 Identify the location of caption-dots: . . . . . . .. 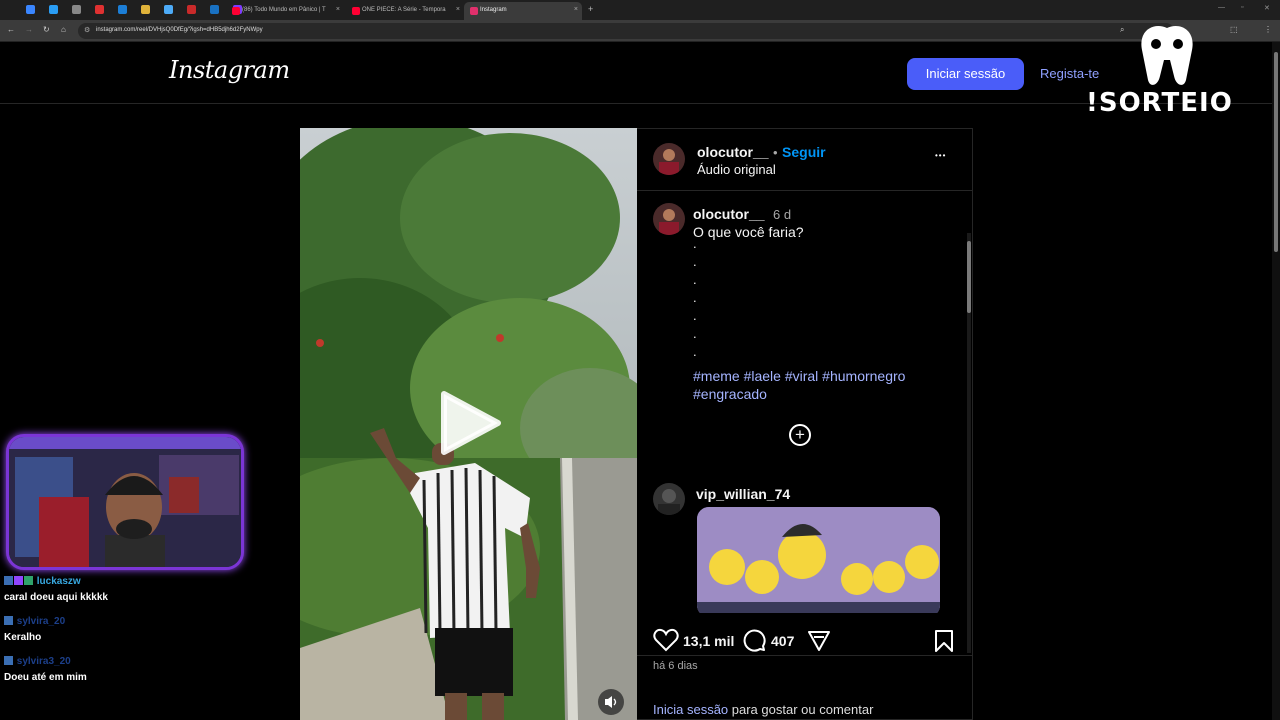
(695, 298).